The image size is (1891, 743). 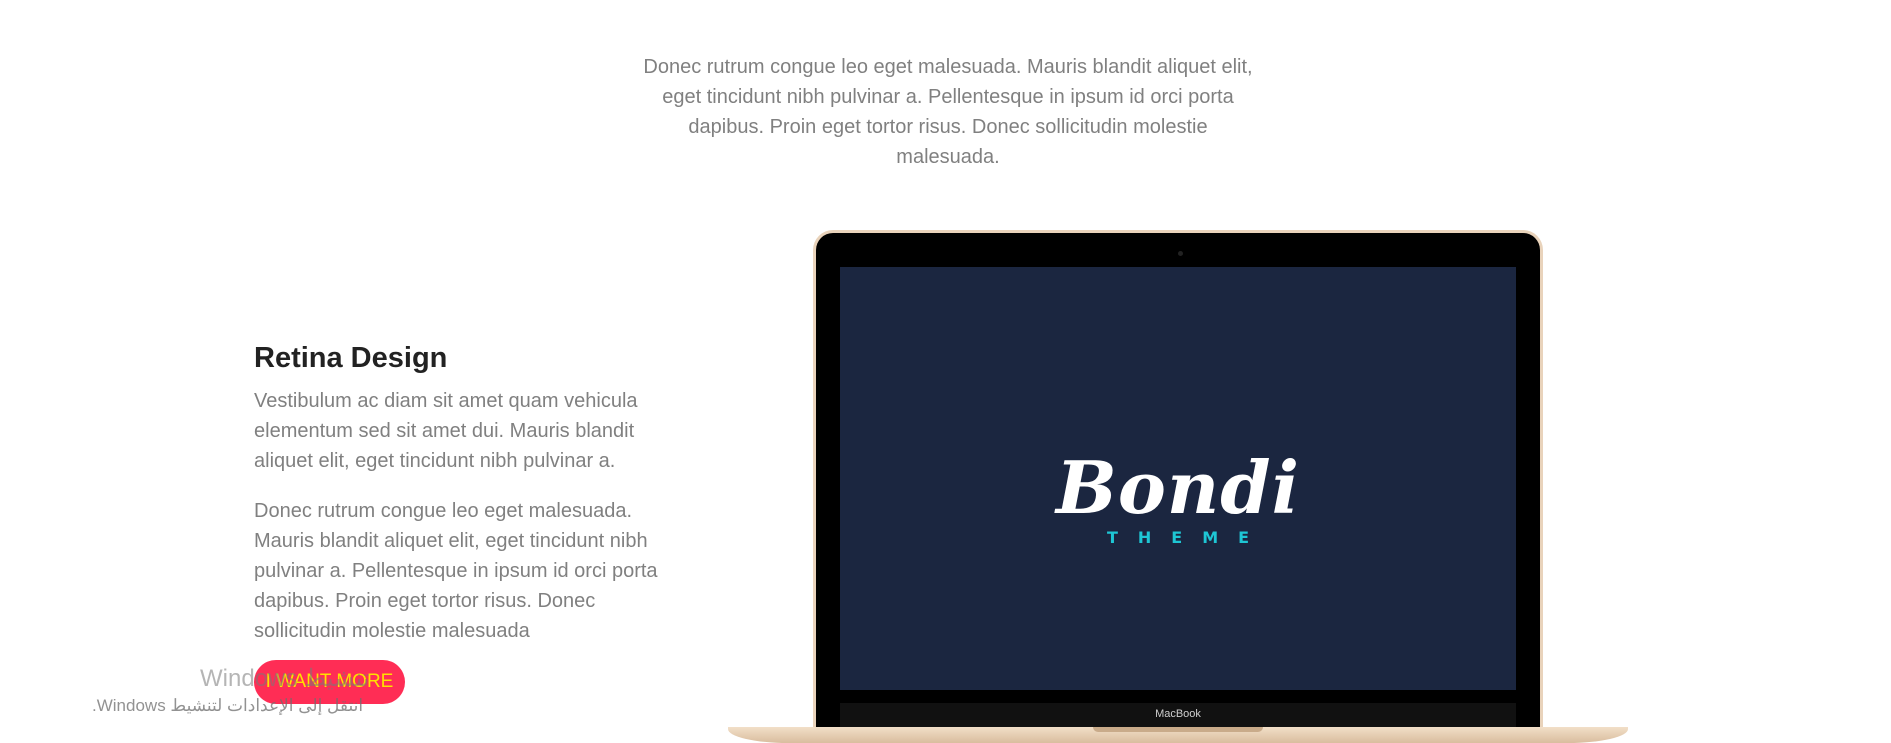 What do you see at coordinates (1188, 537) in the screenshot?
I see `logo-subtext: THEME` at bounding box center [1188, 537].